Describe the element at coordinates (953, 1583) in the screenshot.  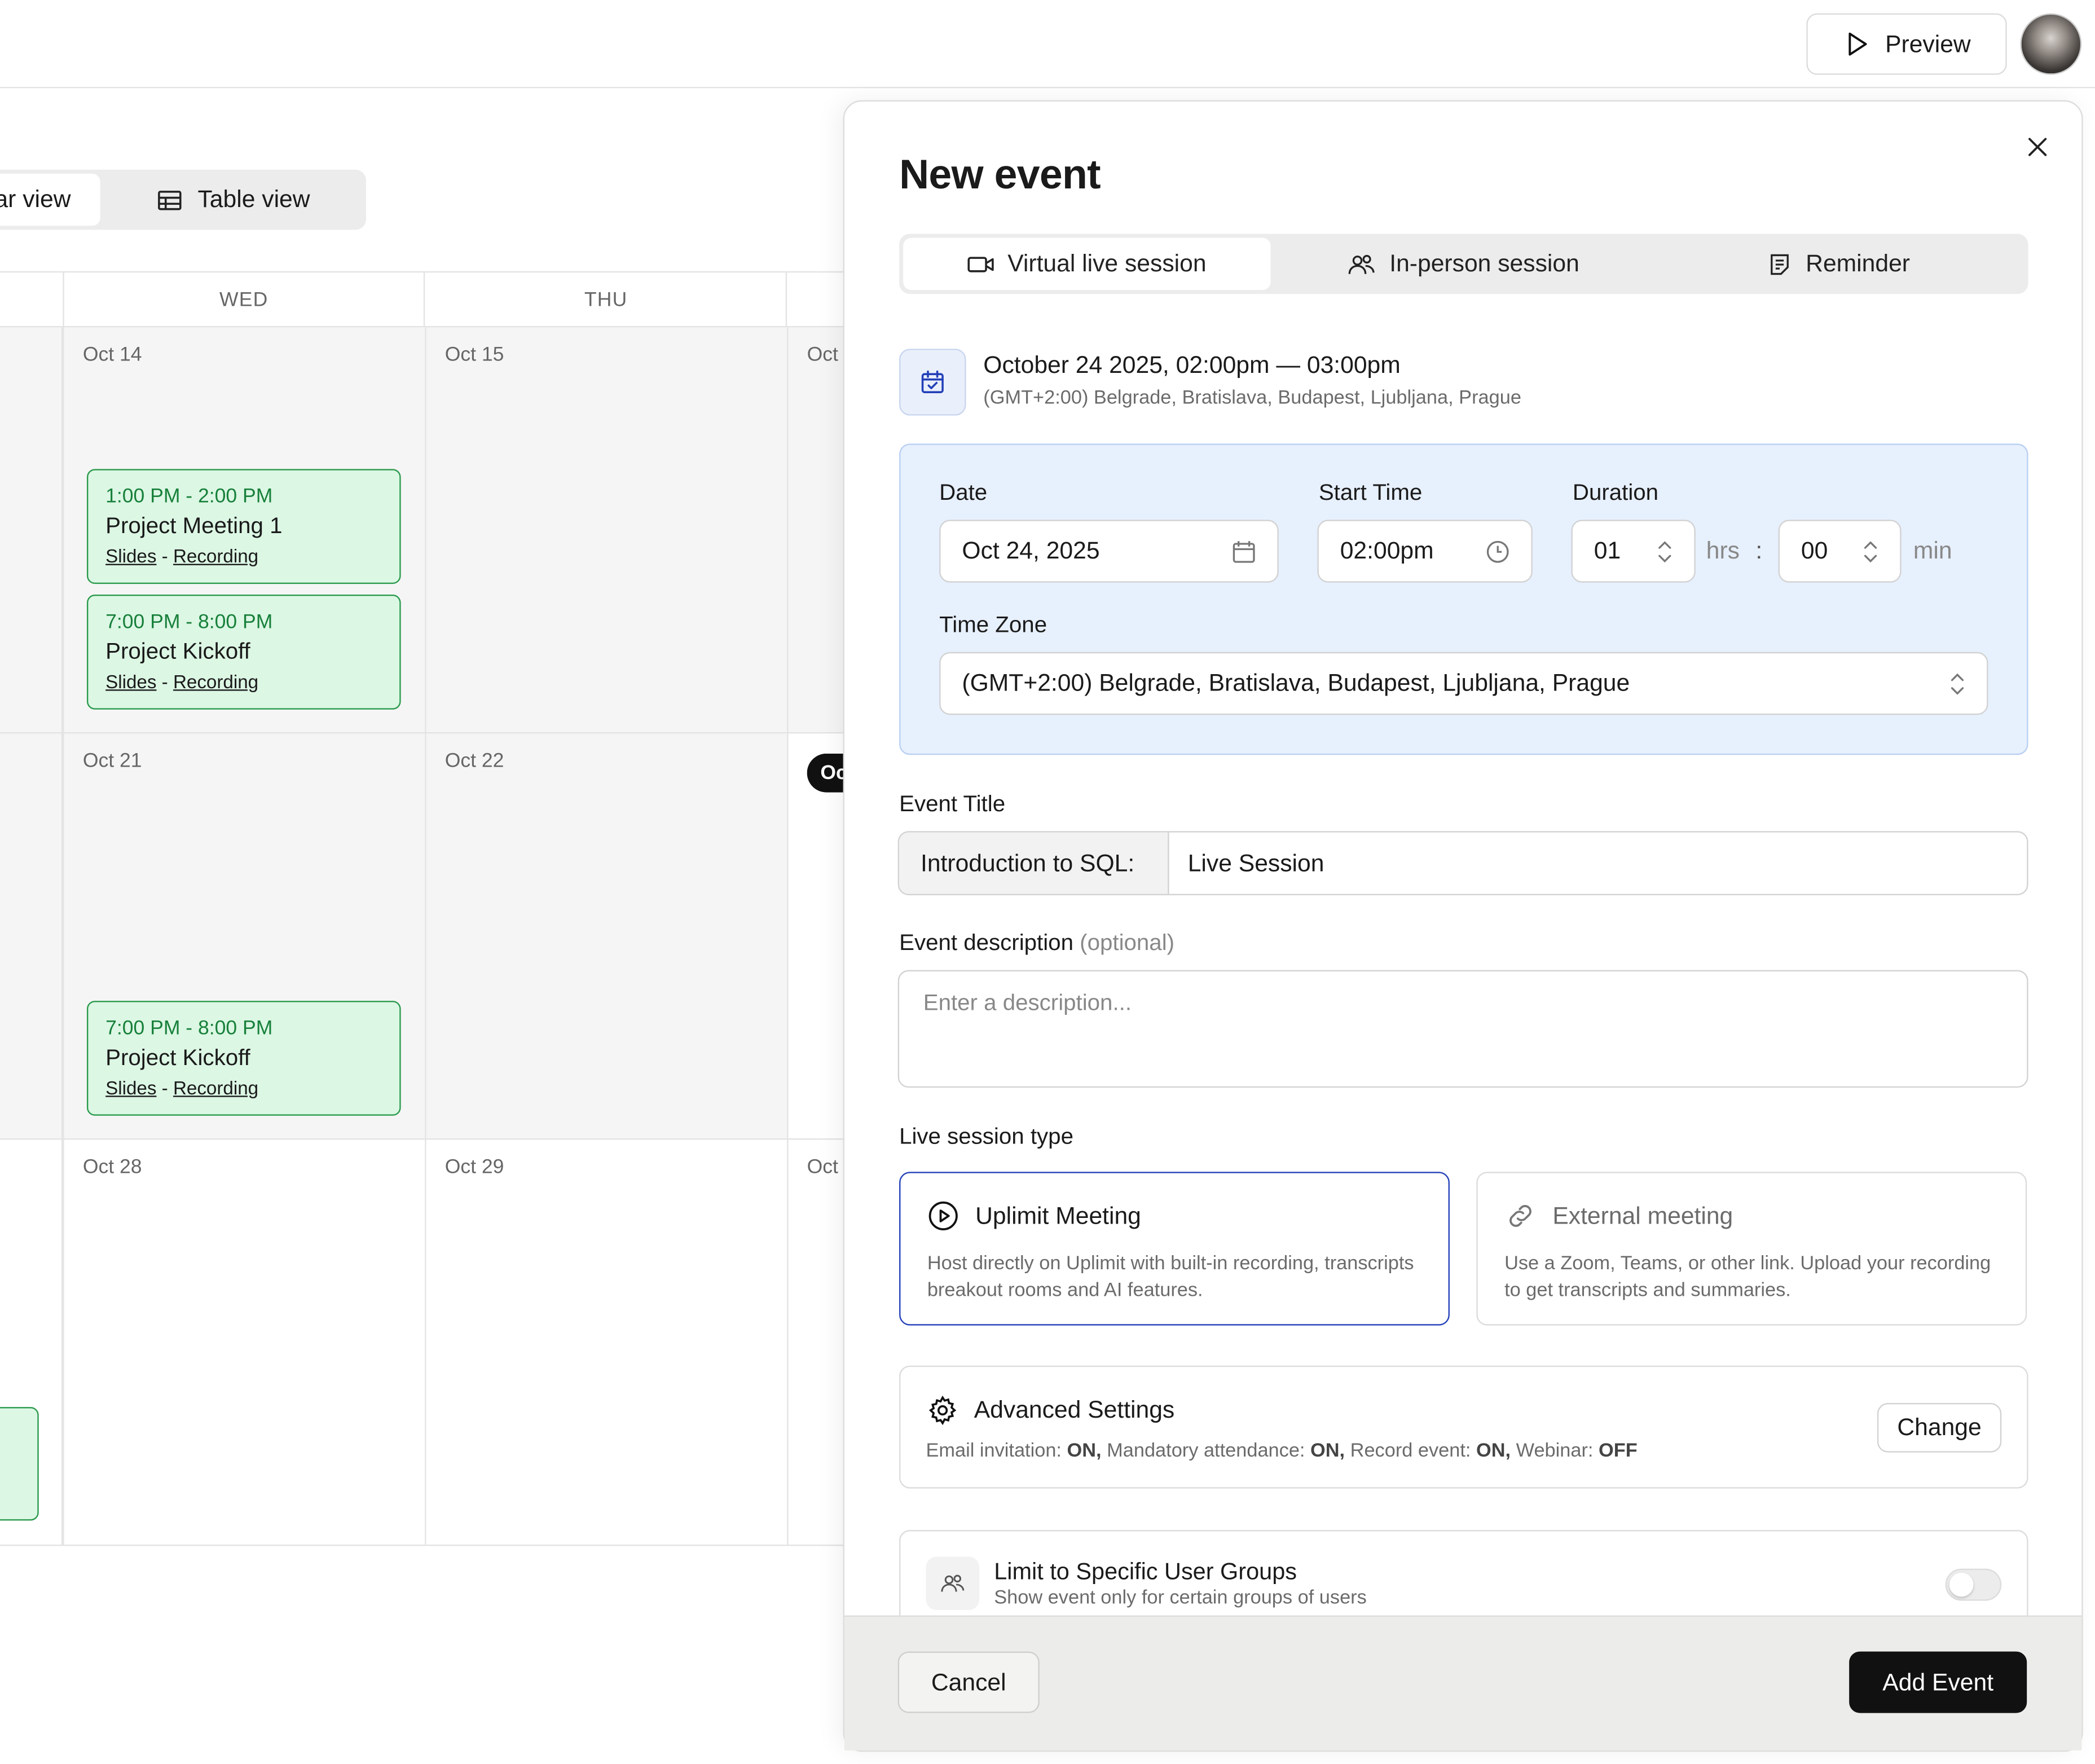
I see `user-group-icon` at that location.